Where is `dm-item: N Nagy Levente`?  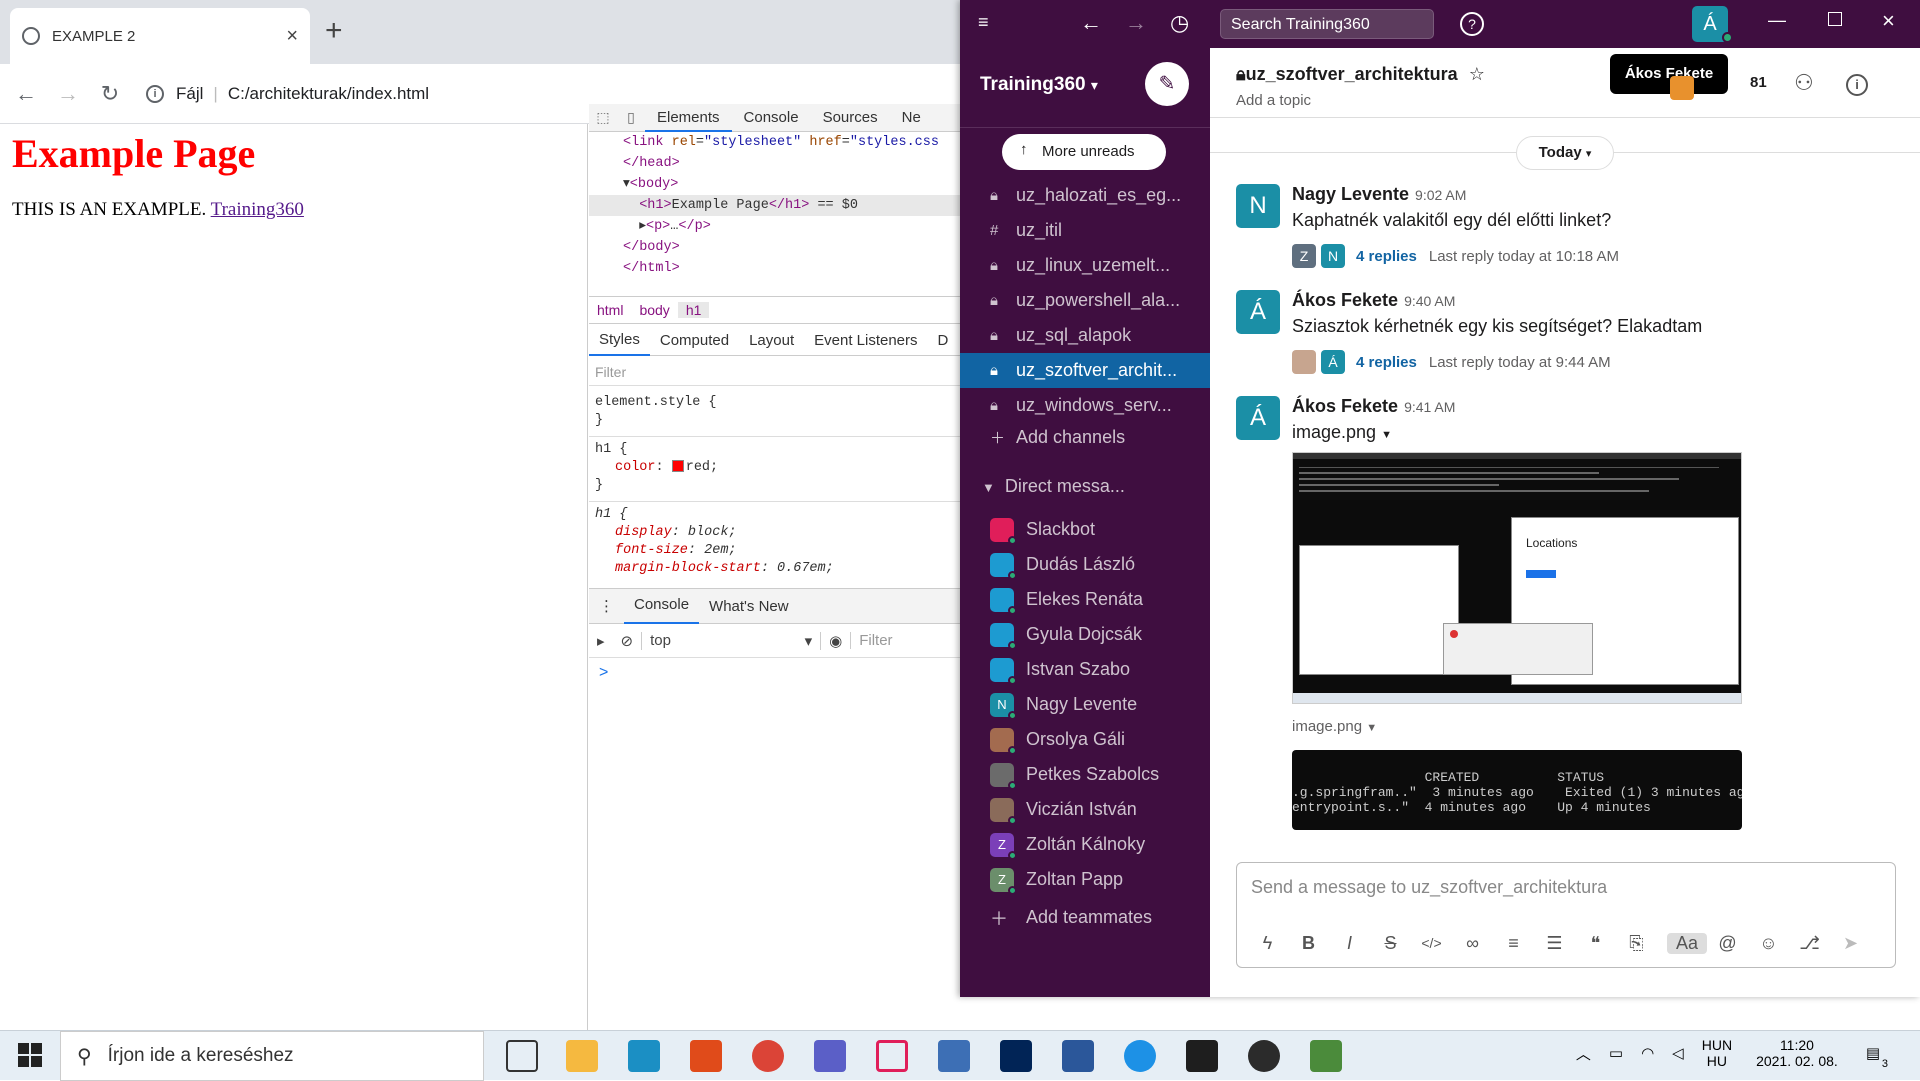 dm-item: N Nagy Levente is located at coordinates (1085, 704).